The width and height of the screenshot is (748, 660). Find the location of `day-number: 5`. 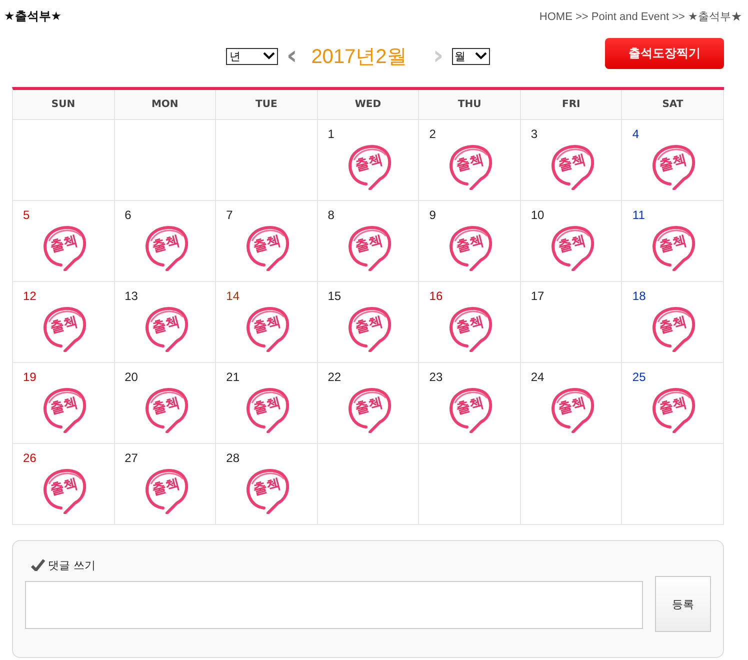

day-number: 5 is located at coordinates (26, 215).